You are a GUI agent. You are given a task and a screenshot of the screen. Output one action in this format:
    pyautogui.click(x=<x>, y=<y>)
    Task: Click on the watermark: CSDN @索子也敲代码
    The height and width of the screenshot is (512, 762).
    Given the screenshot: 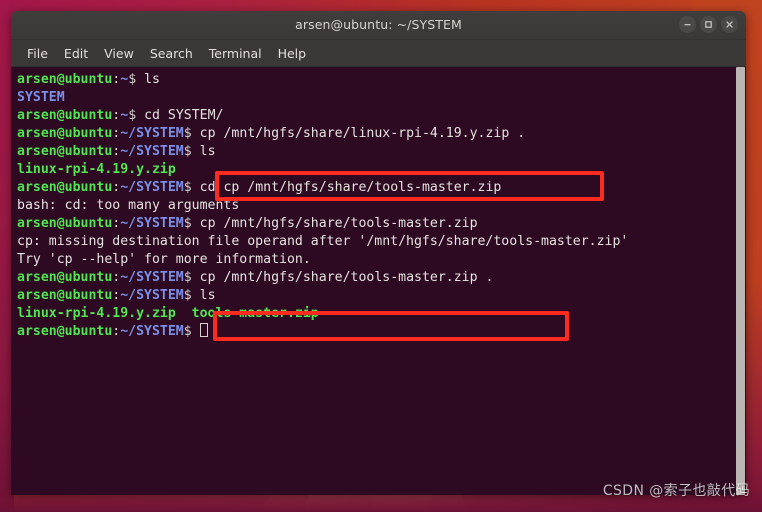 What is the action you would take?
    pyautogui.click(x=676, y=491)
    